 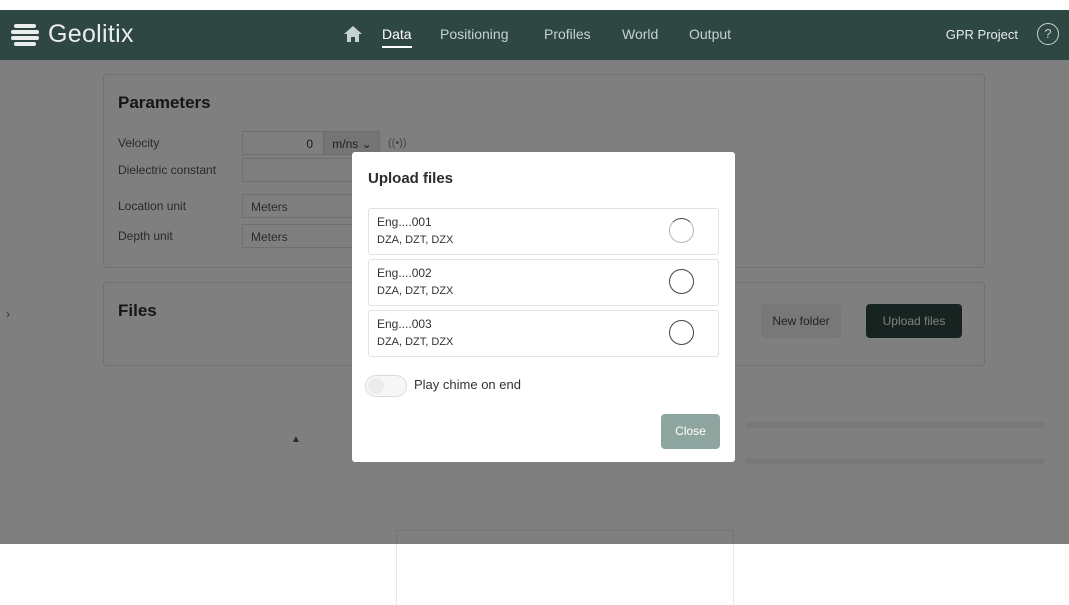 I want to click on toggle-knob, so click(x=376, y=386).